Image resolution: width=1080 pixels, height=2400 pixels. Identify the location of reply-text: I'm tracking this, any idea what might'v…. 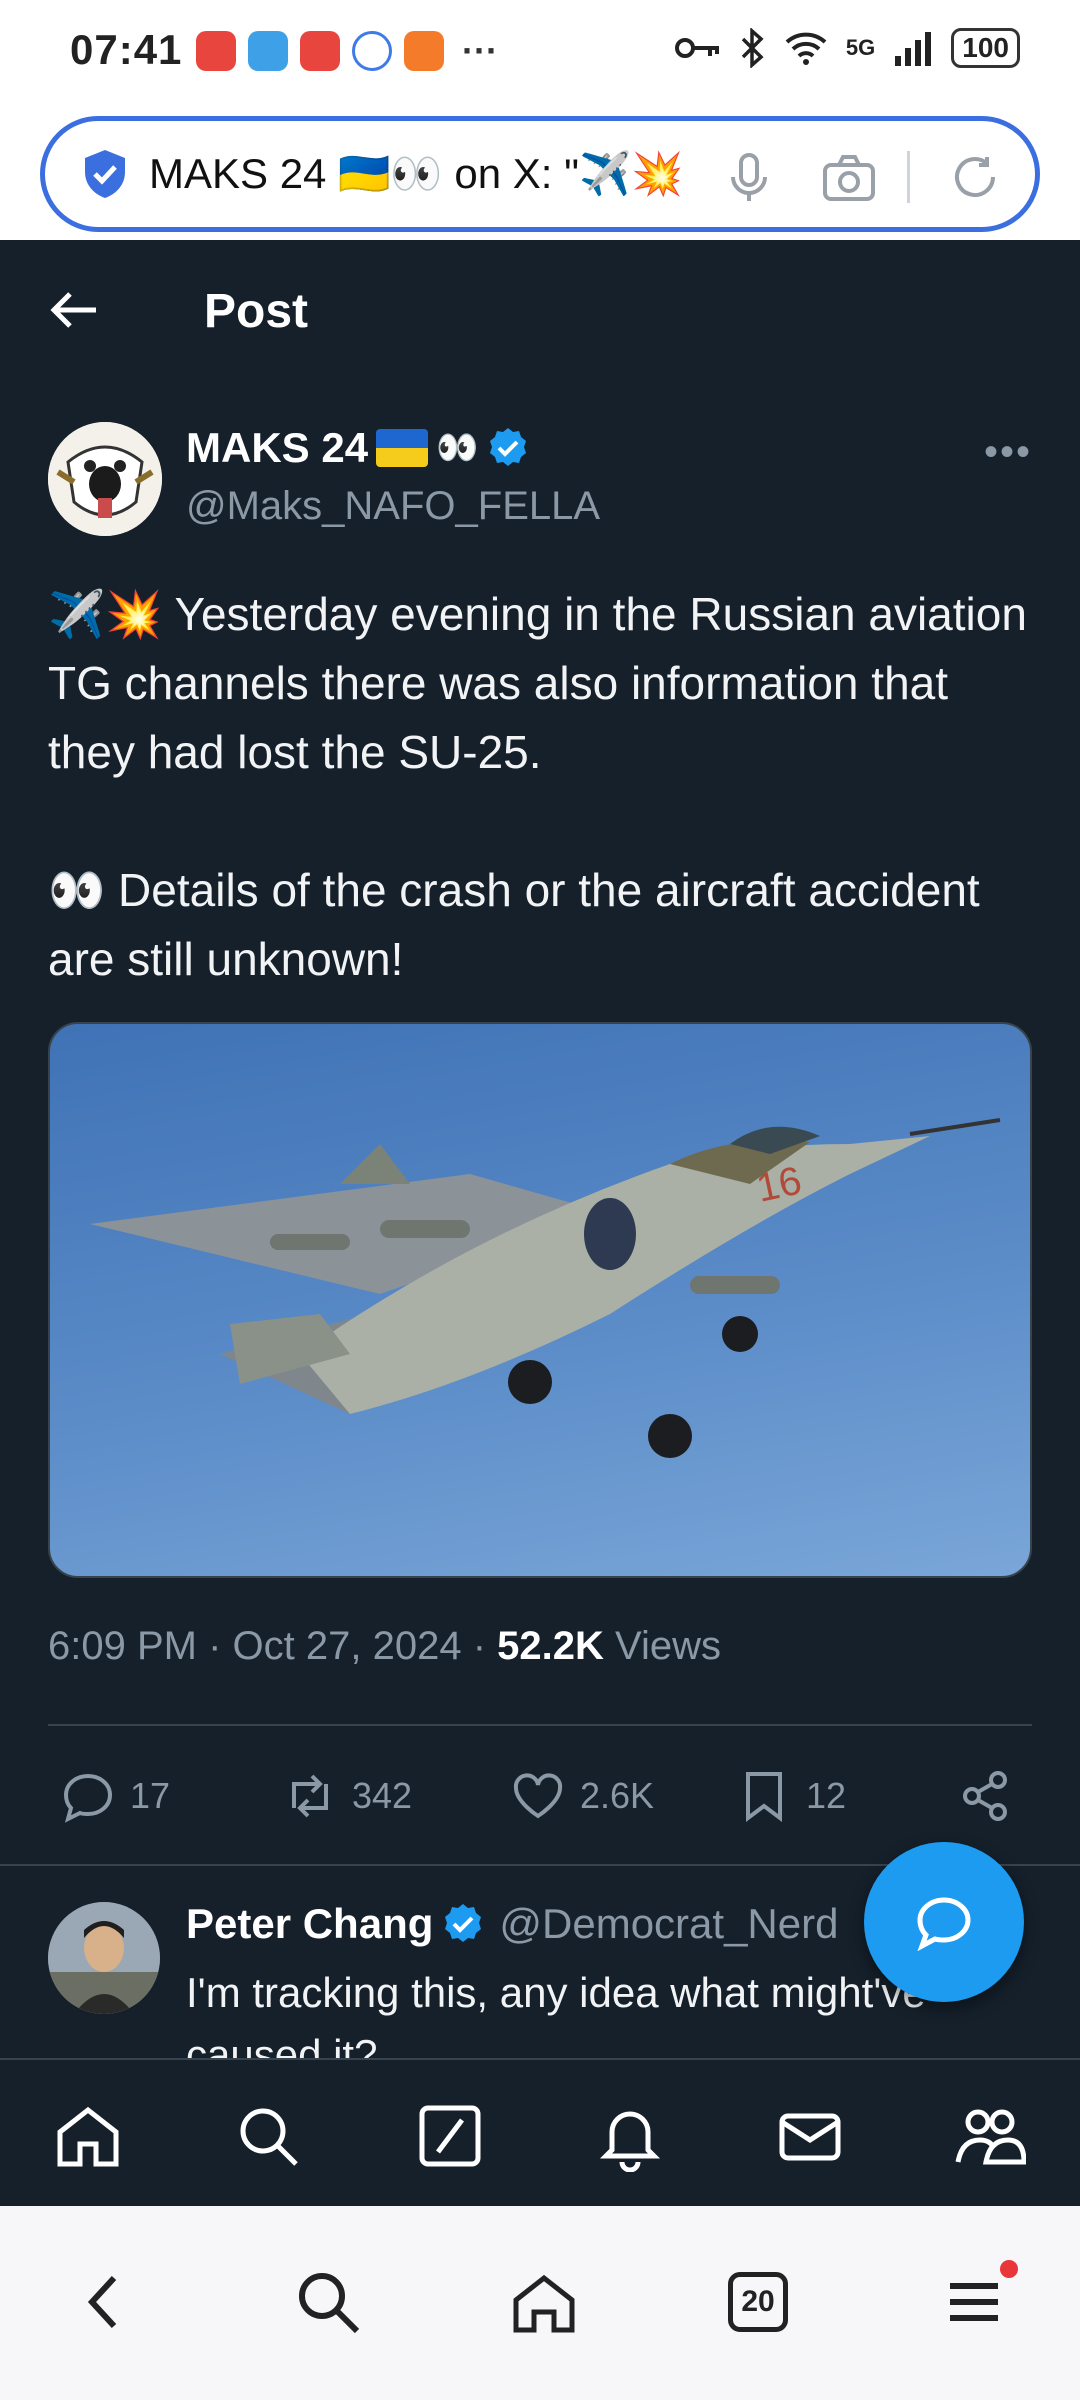
(556, 2013).